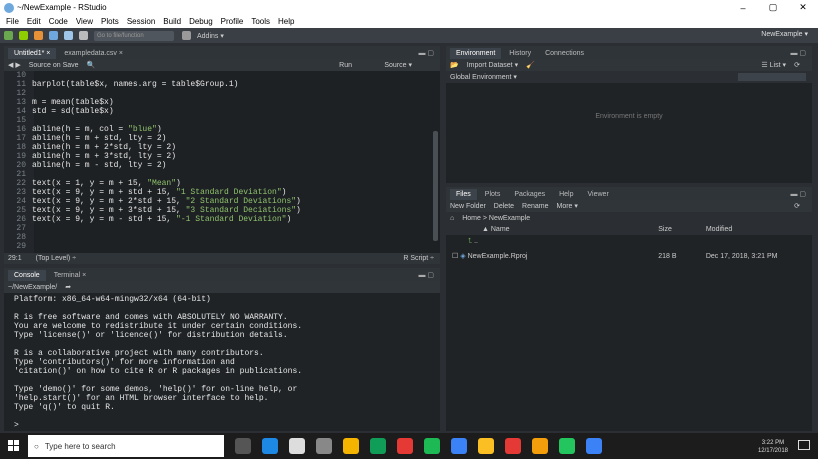 Image resolution: width=818 pixels, height=459 pixels. Describe the element at coordinates (126, 446) in the screenshot. I see `taskbar-search-input: ○ Type here to search` at that location.